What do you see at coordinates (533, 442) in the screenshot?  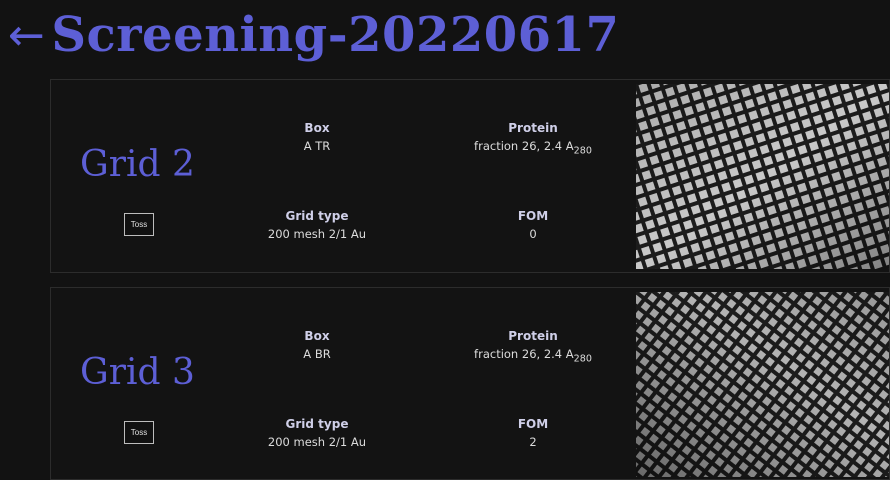 I see `fom-value: 2` at bounding box center [533, 442].